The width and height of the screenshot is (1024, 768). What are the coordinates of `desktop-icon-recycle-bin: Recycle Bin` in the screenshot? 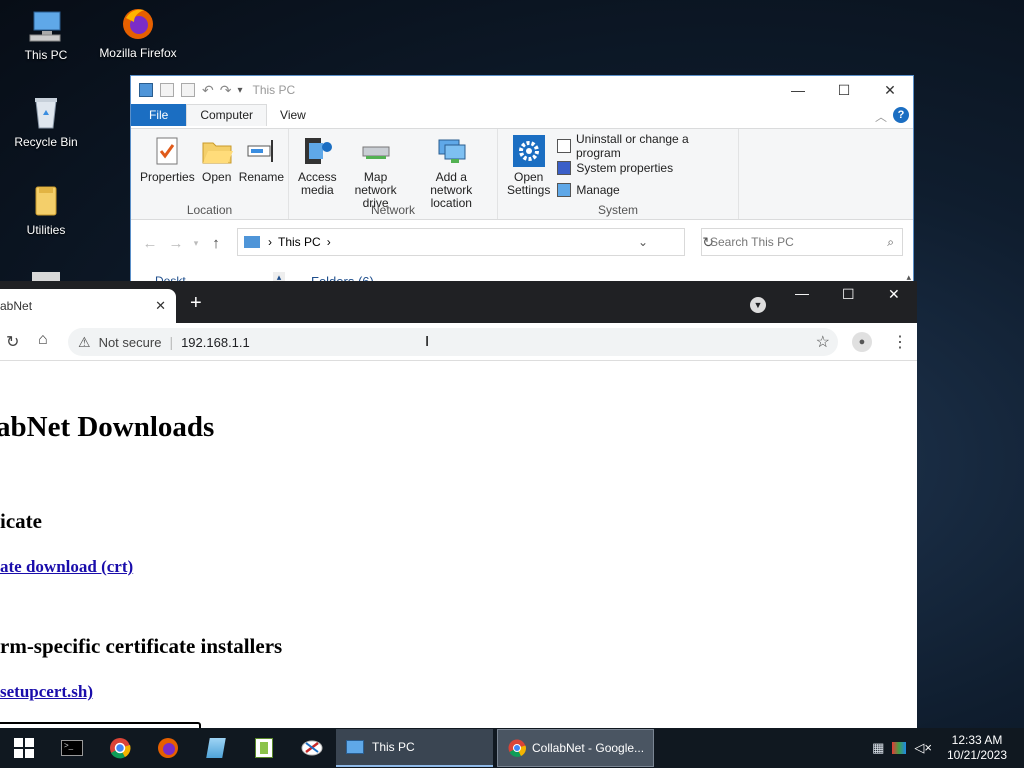 It's located at (46, 122).